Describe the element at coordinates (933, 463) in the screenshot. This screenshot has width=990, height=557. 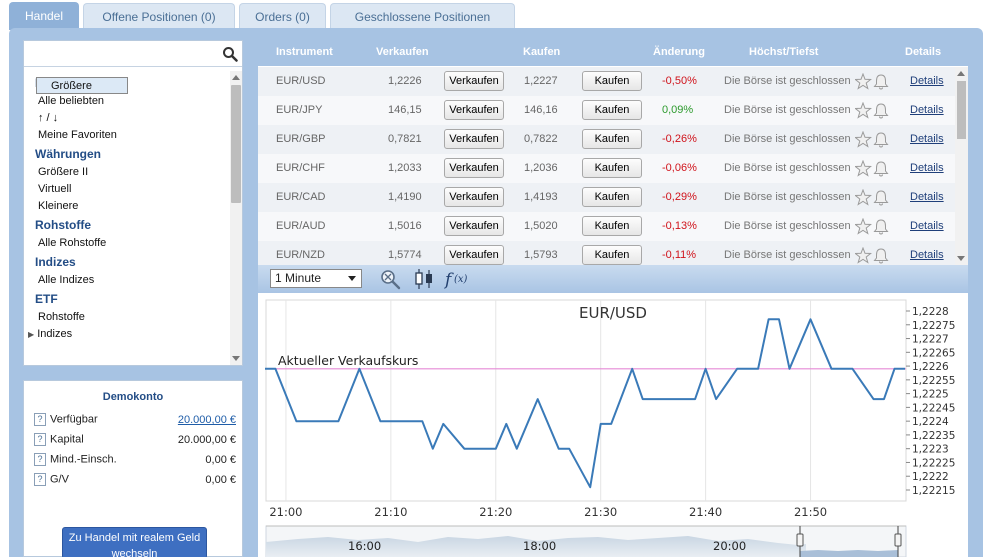
I see `y-tick-label: 1,22225` at that location.